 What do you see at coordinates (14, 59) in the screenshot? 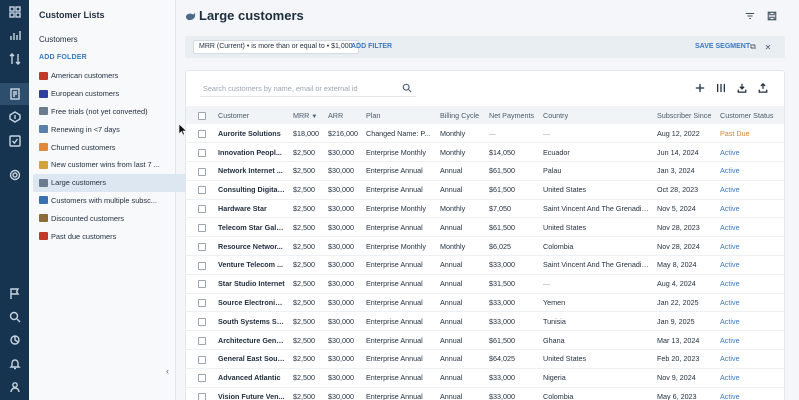
I see `transactions-icon` at bounding box center [14, 59].